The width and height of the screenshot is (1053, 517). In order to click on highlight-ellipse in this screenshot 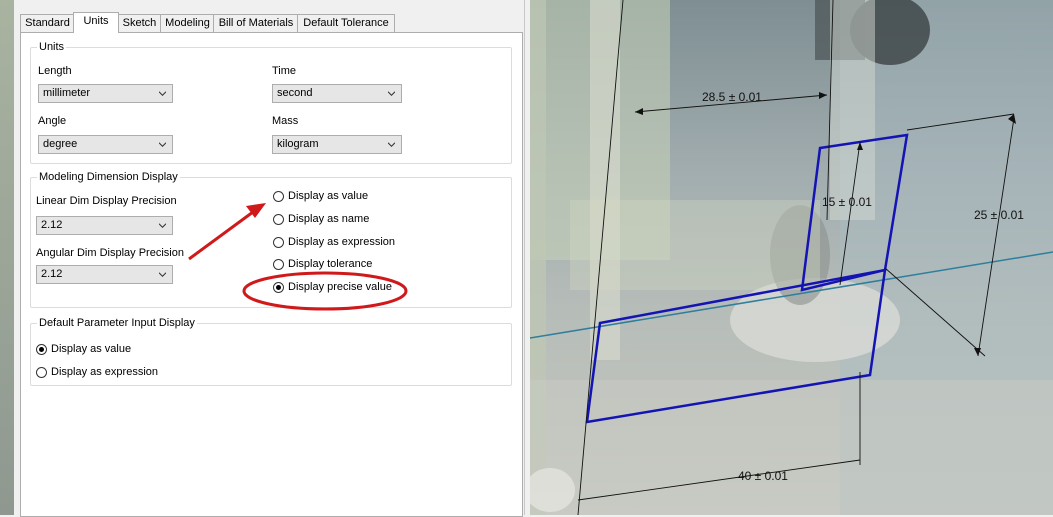, I will do `click(325, 291)`.